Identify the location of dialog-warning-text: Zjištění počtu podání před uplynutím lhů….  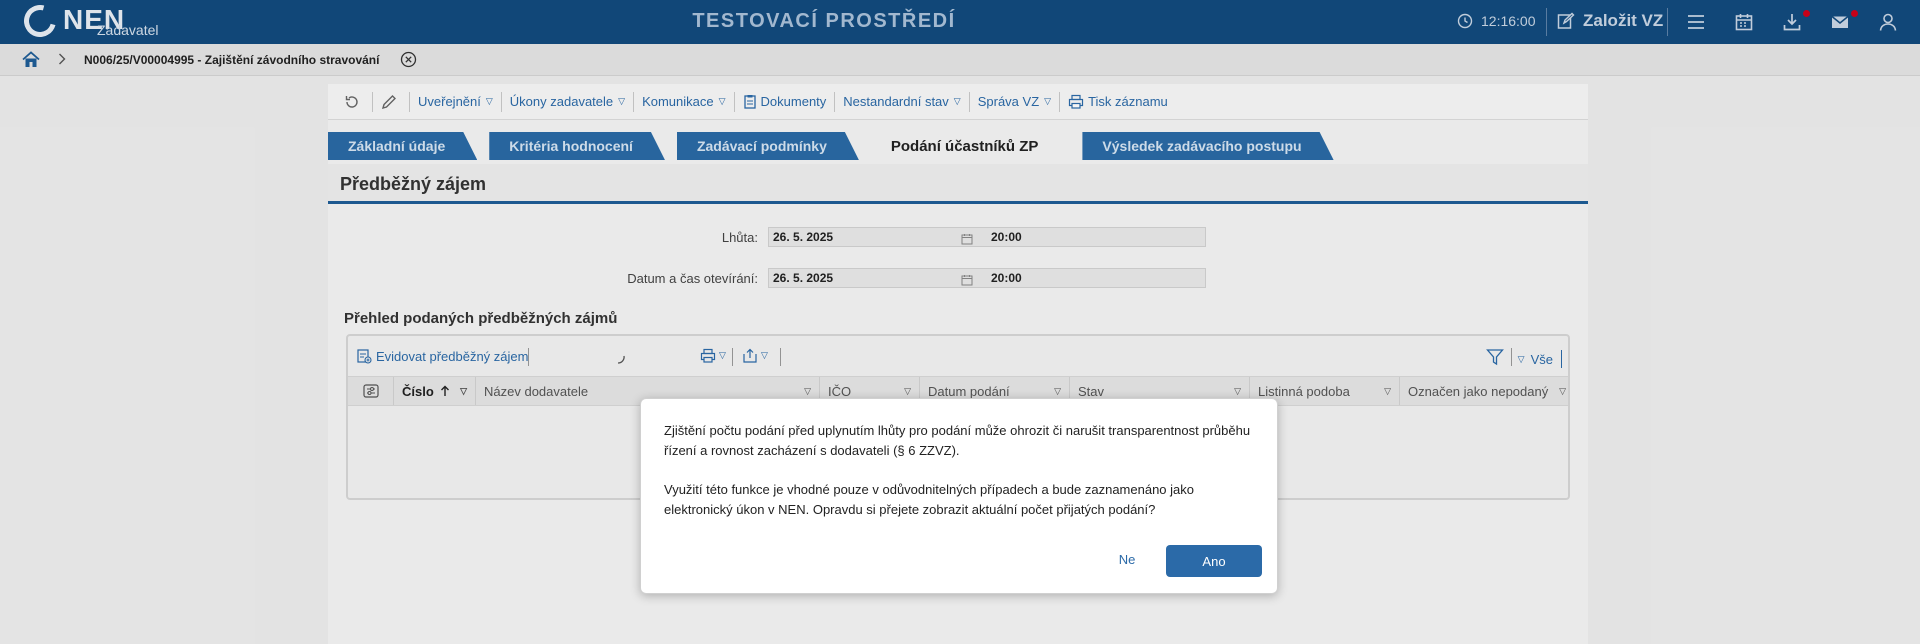
(957, 440).